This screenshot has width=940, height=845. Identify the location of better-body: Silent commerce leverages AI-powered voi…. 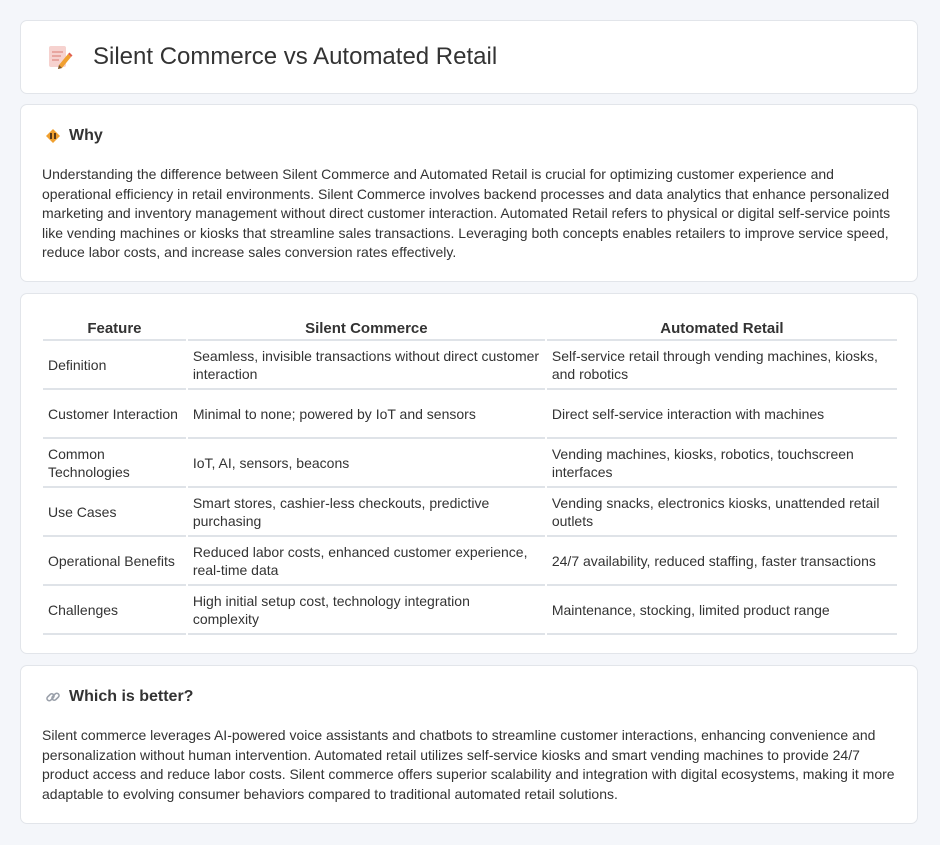
(468, 764).